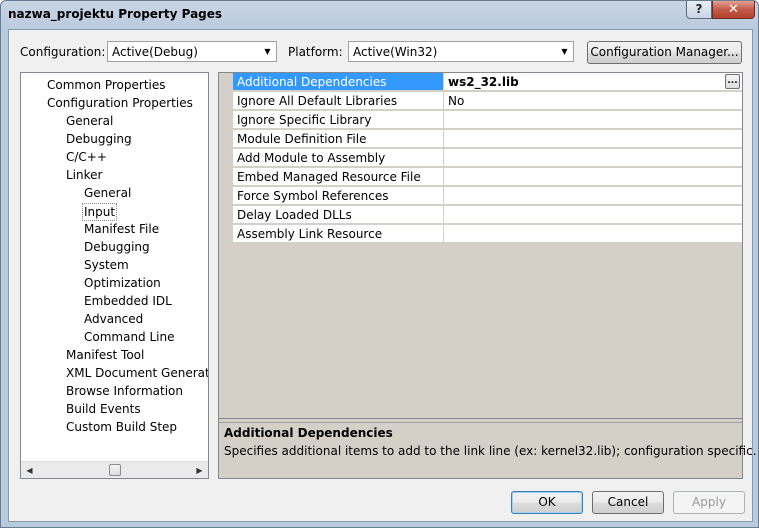  Describe the element at coordinates (338, 139) in the screenshot. I see `property-name: Module Definition File` at that location.